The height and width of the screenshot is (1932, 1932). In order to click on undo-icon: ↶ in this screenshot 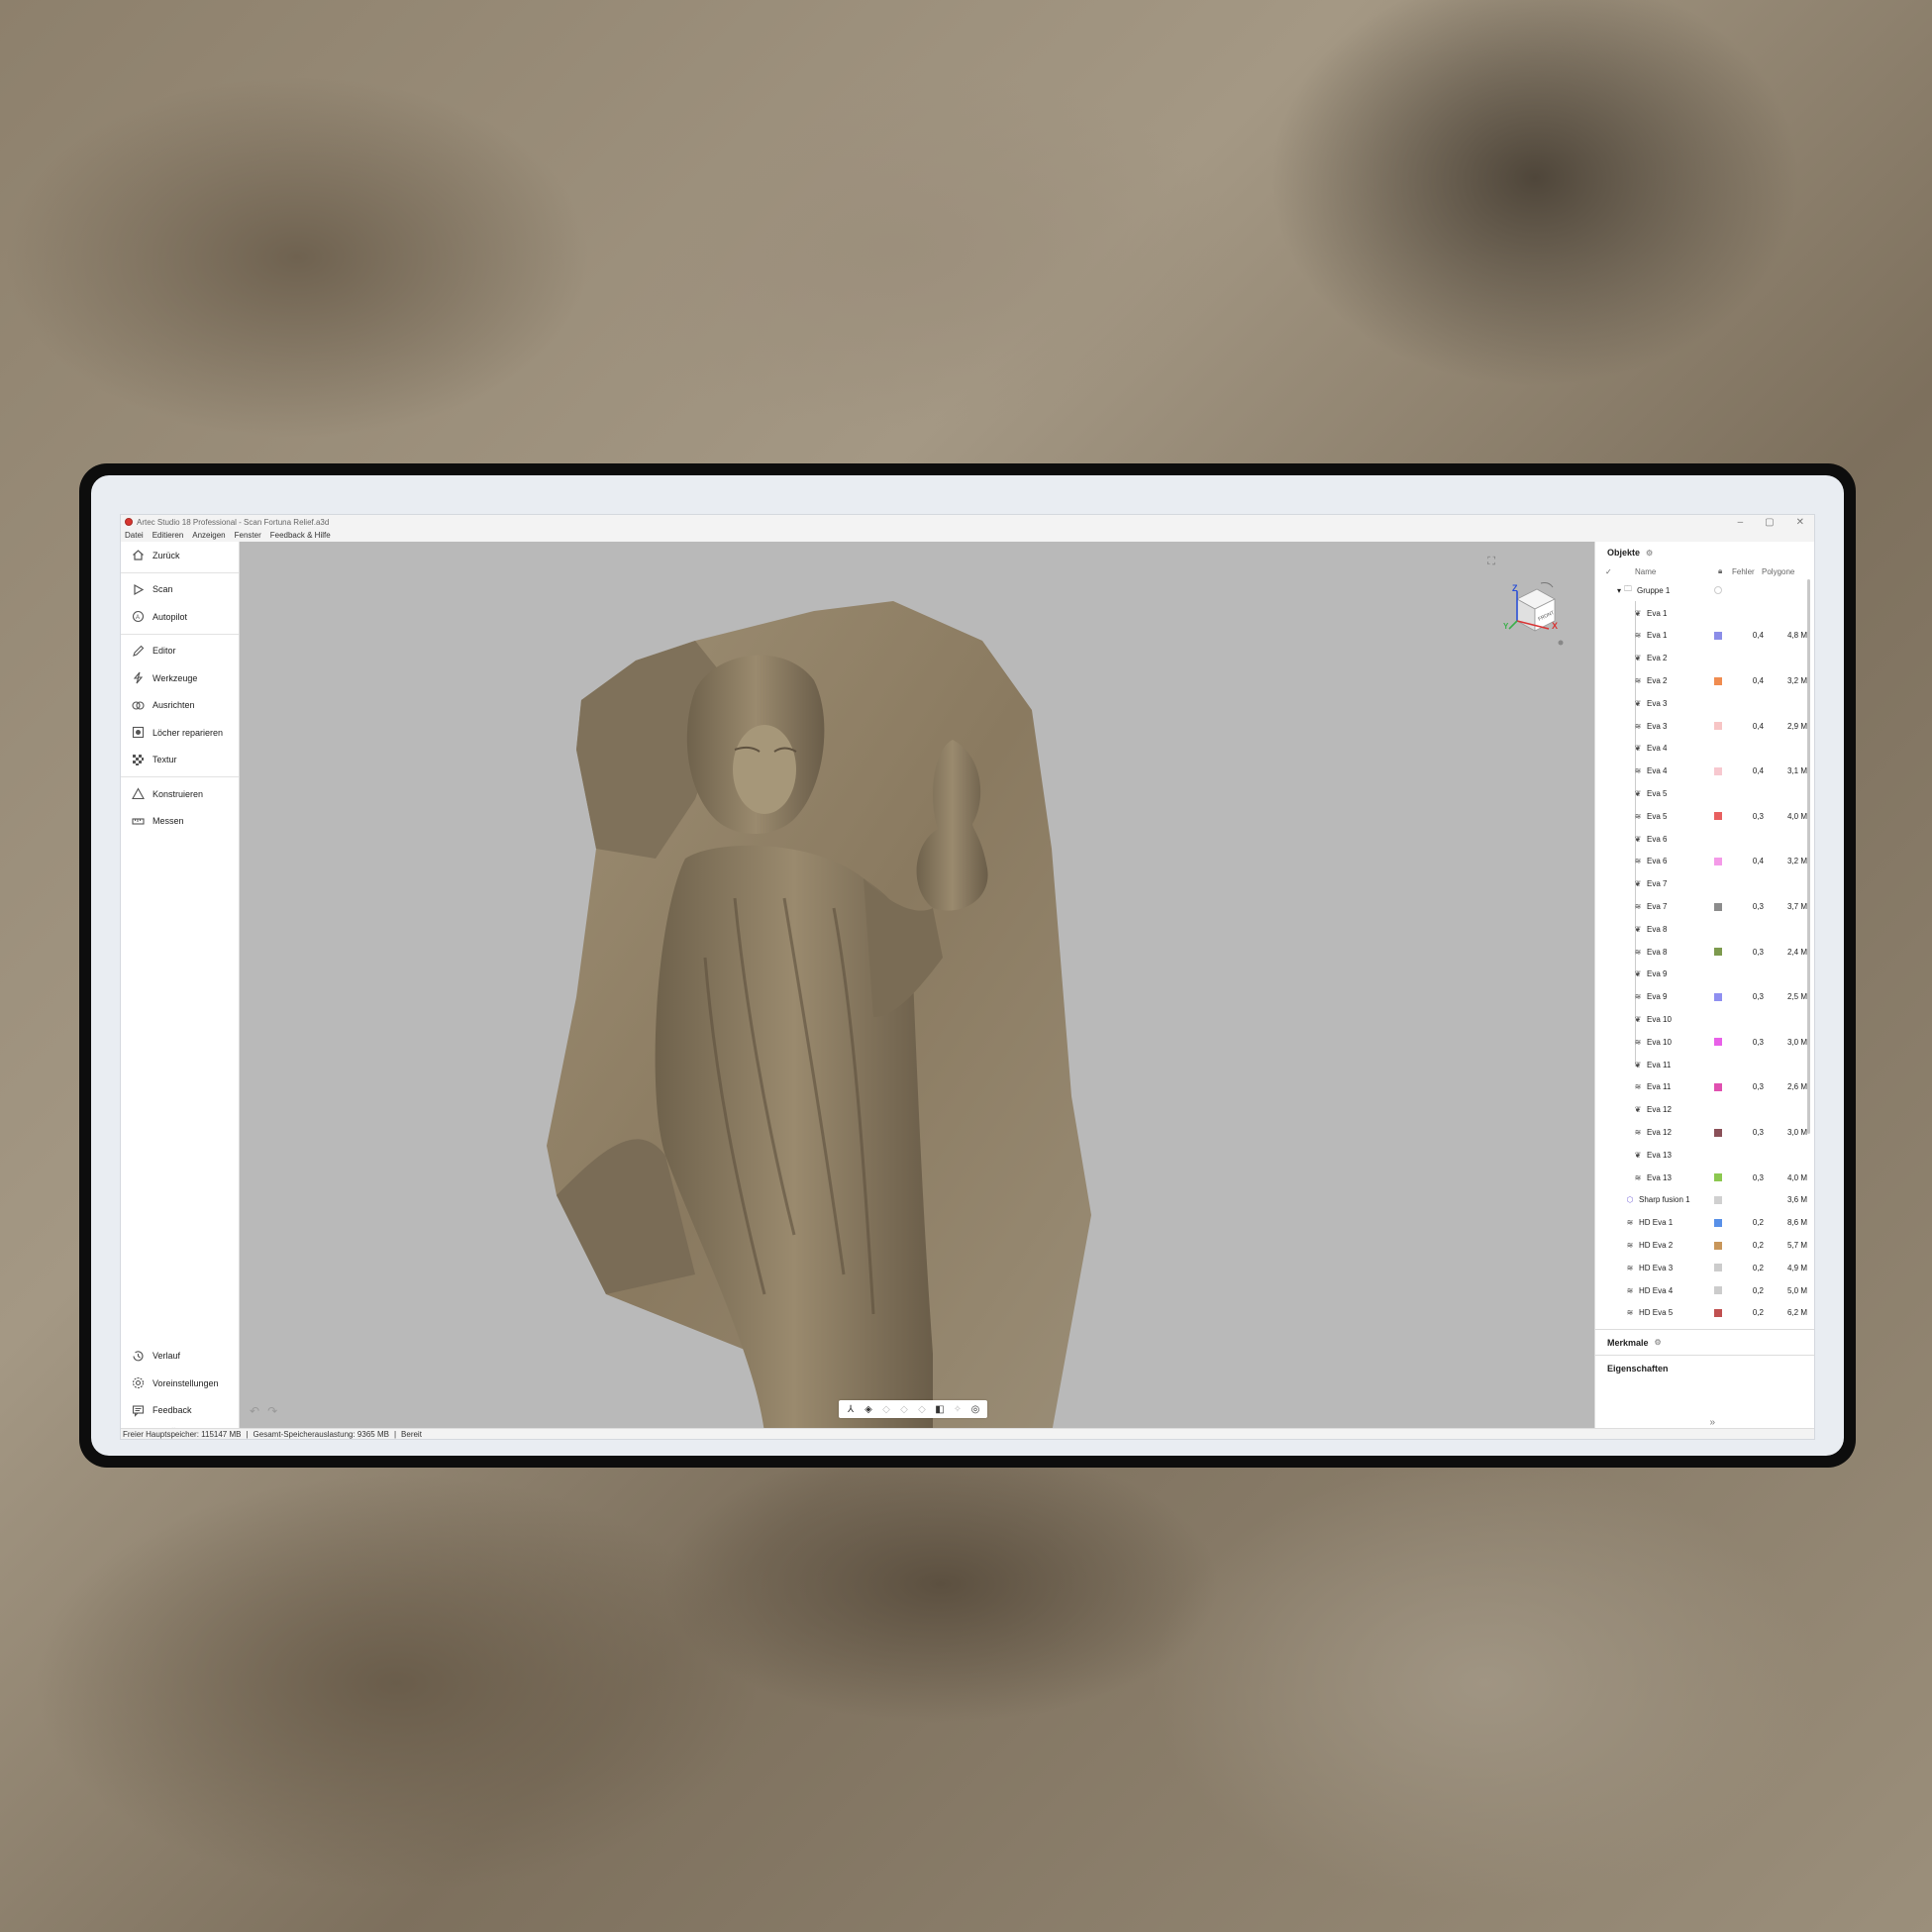, I will do `click(254, 1411)`.